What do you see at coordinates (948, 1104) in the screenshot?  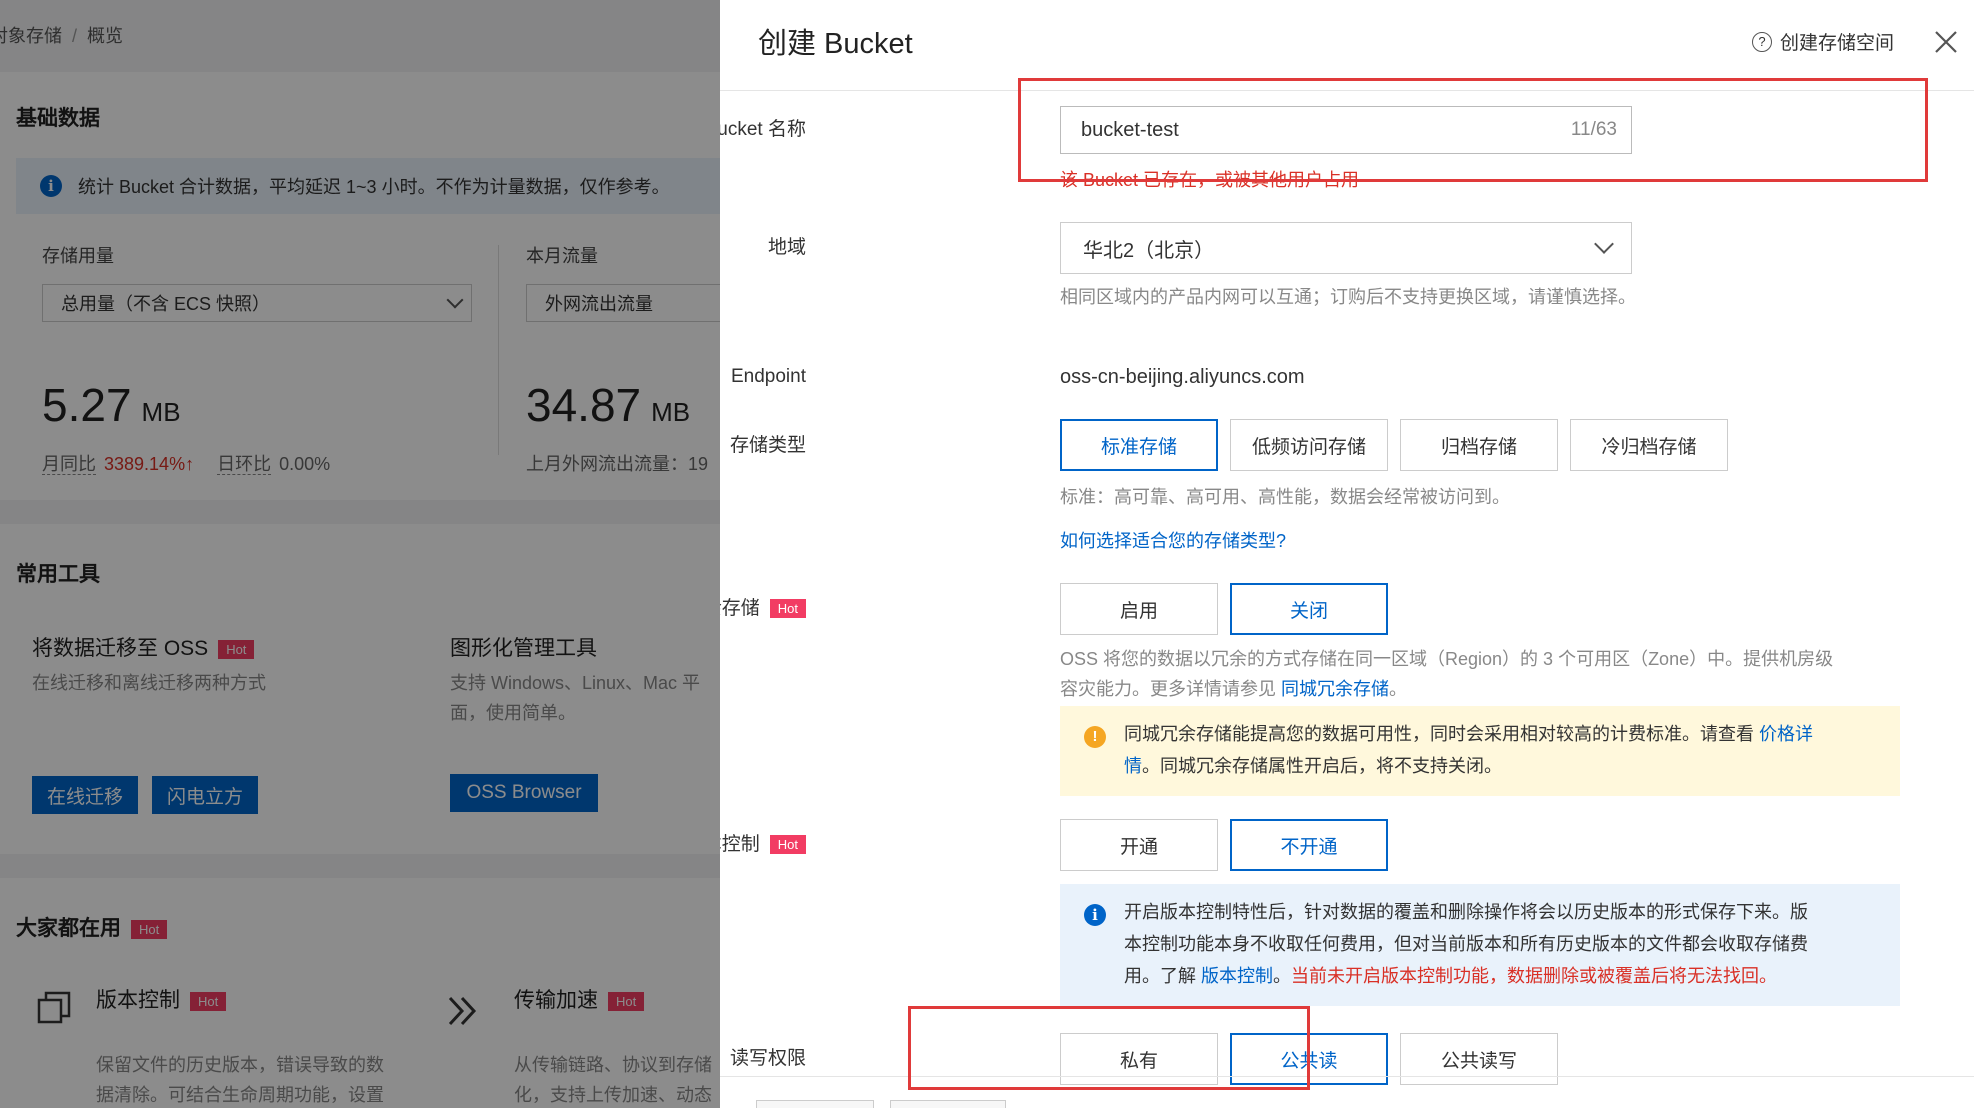 I see `cancel-button` at bounding box center [948, 1104].